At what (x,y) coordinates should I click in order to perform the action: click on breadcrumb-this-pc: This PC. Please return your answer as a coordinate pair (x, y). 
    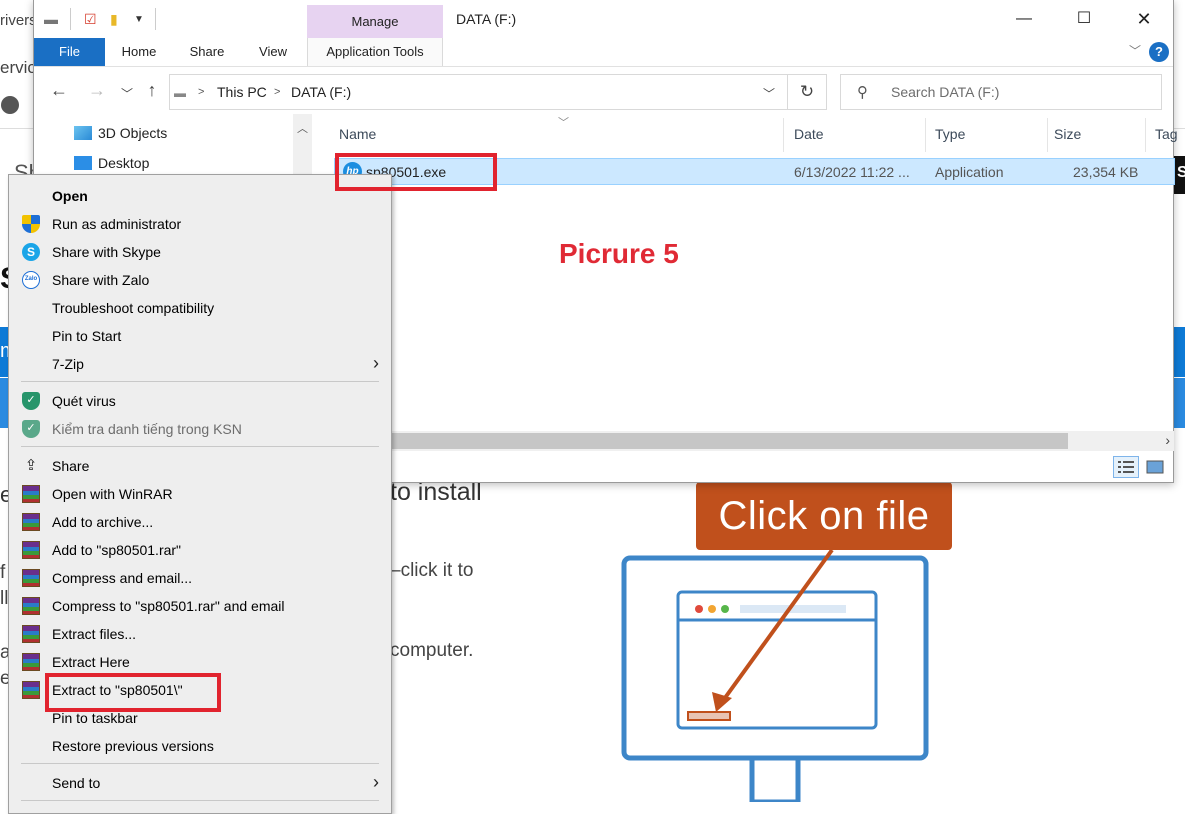
    Looking at the image, I should click on (242, 92).